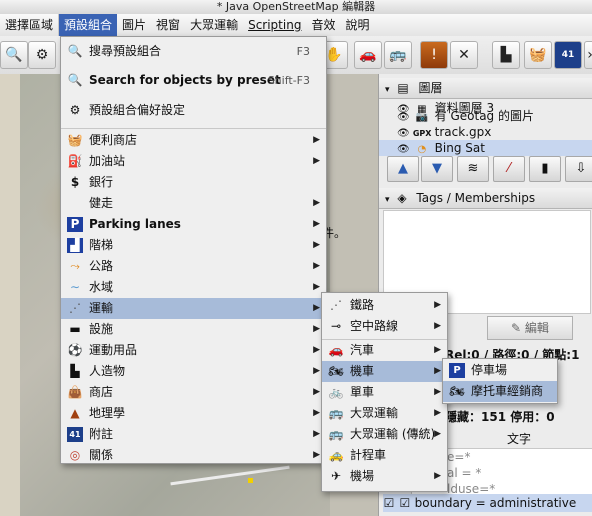 This screenshot has height=516, width=592. Describe the element at coordinates (578, 169) in the screenshot. I see `layer-more-icon: ⇩` at that location.